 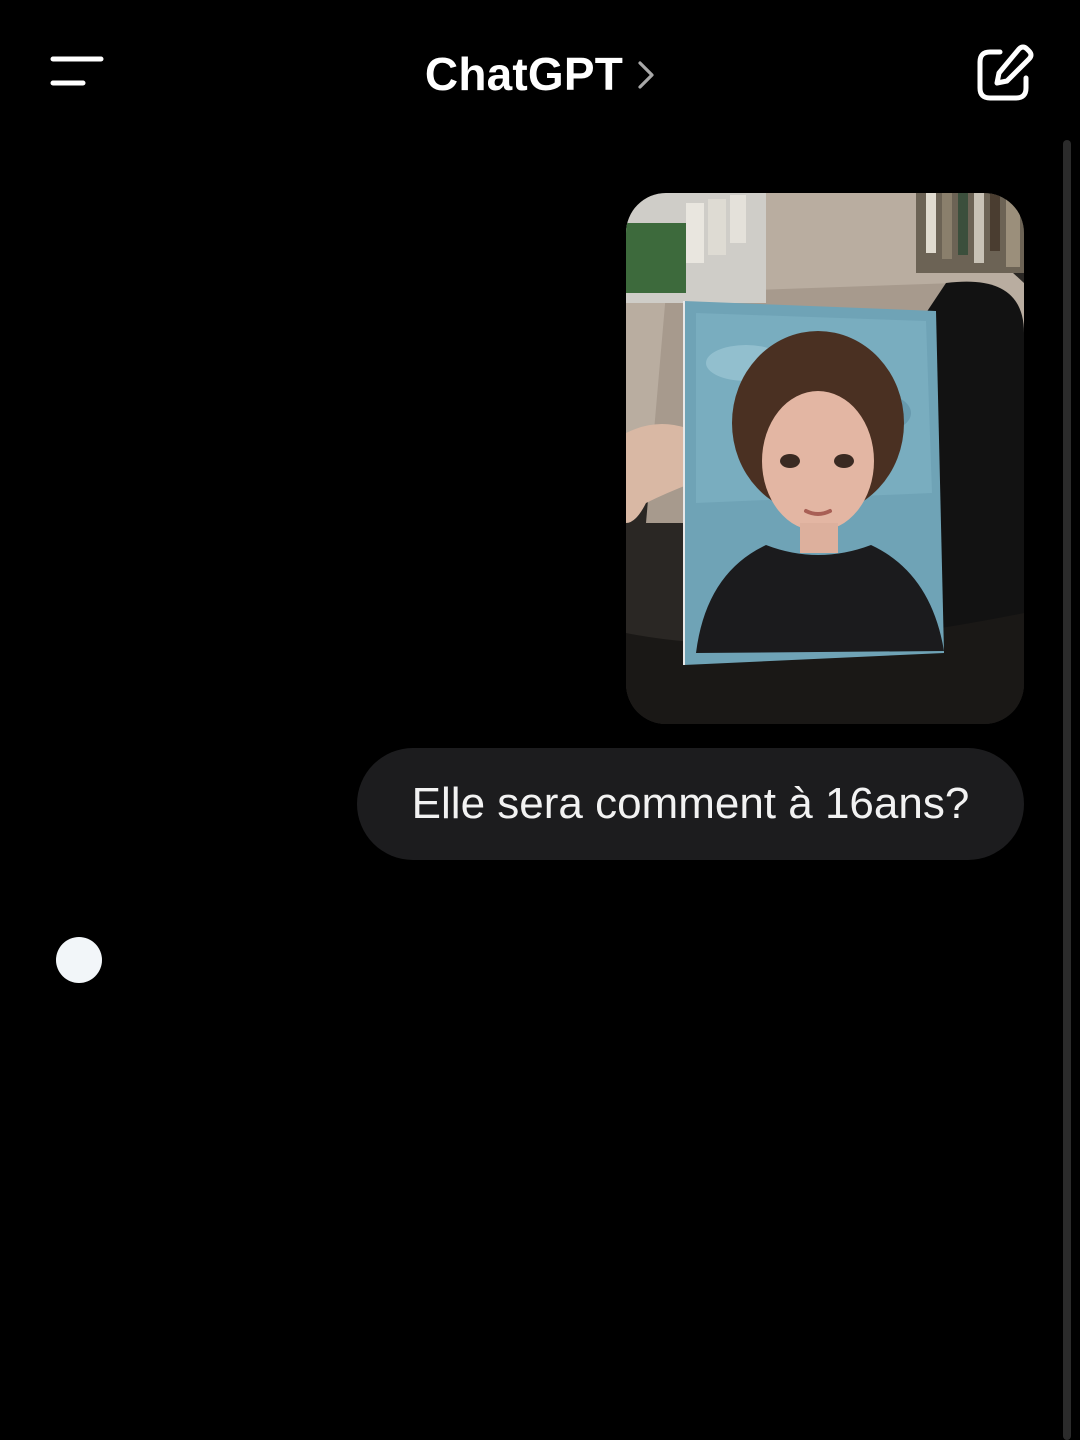 I want to click on app-title: ChatGPT, so click(x=524, y=74).